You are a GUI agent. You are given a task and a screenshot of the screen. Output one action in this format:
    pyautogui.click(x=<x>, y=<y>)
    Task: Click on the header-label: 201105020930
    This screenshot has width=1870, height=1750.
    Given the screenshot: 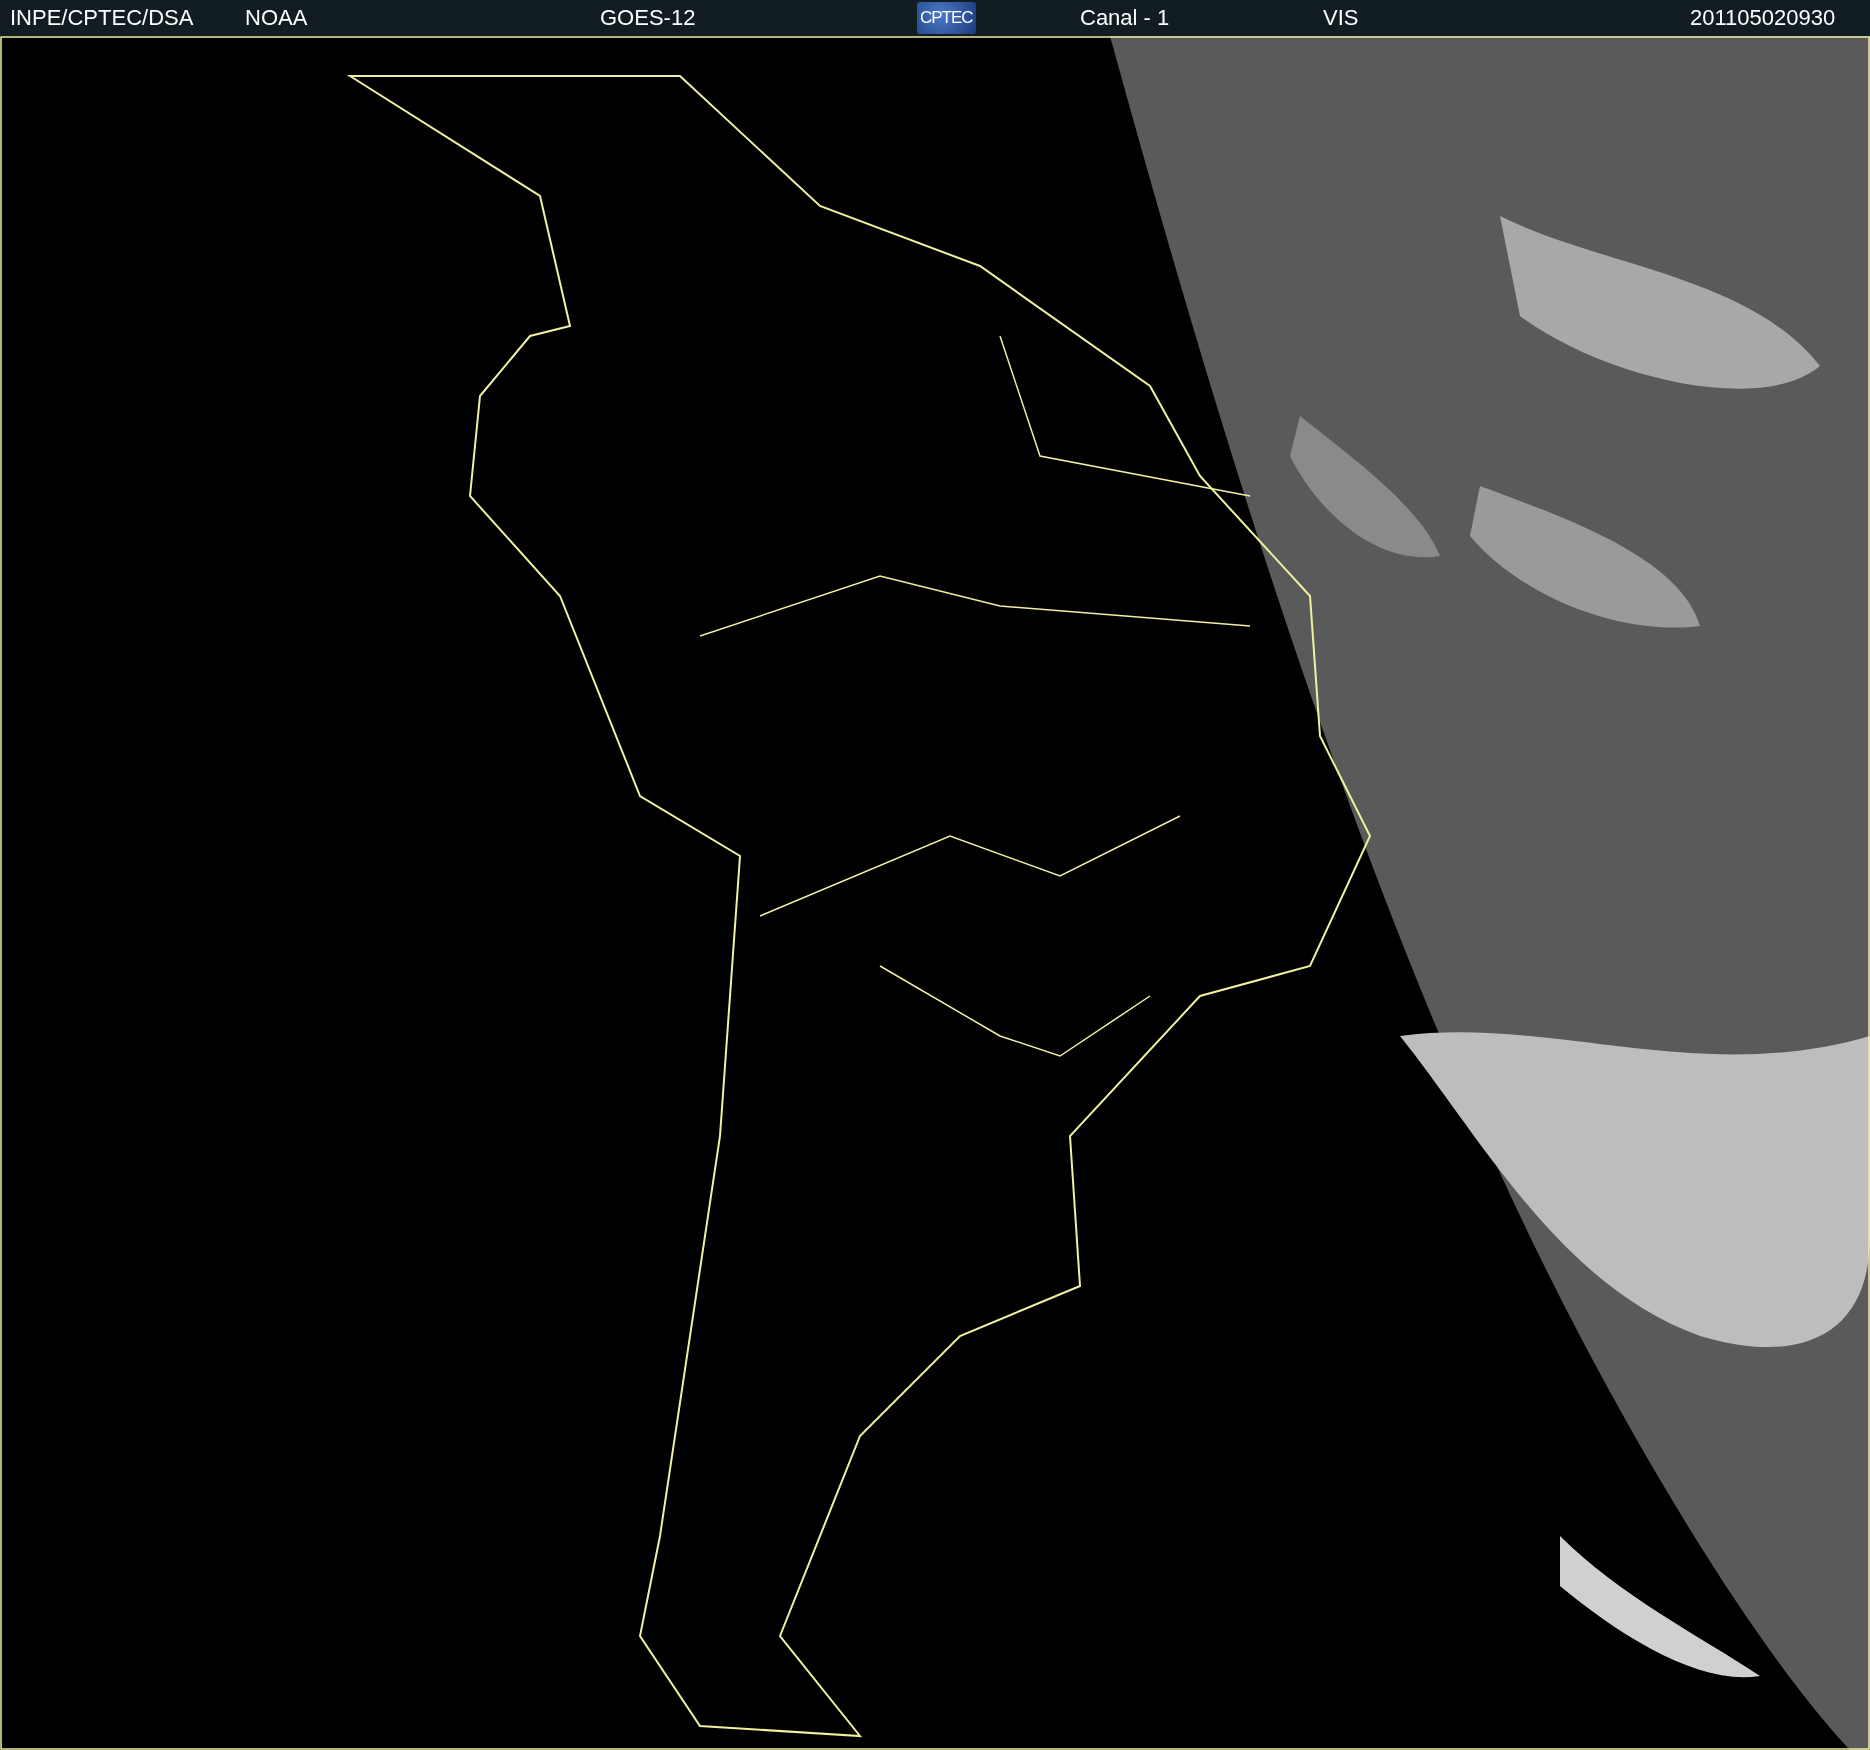 What is the action you would take?
    pyautogui.click(x=1763, y=18)
    